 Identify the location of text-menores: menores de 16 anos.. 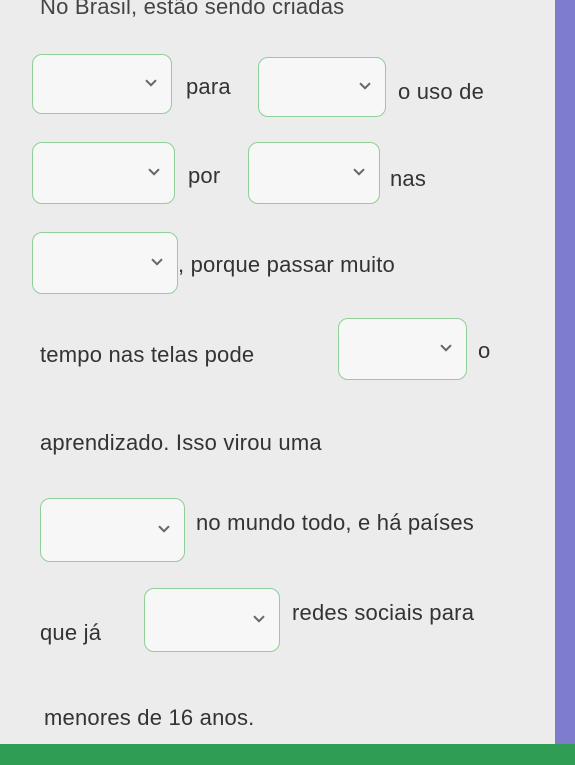
(149, 717).